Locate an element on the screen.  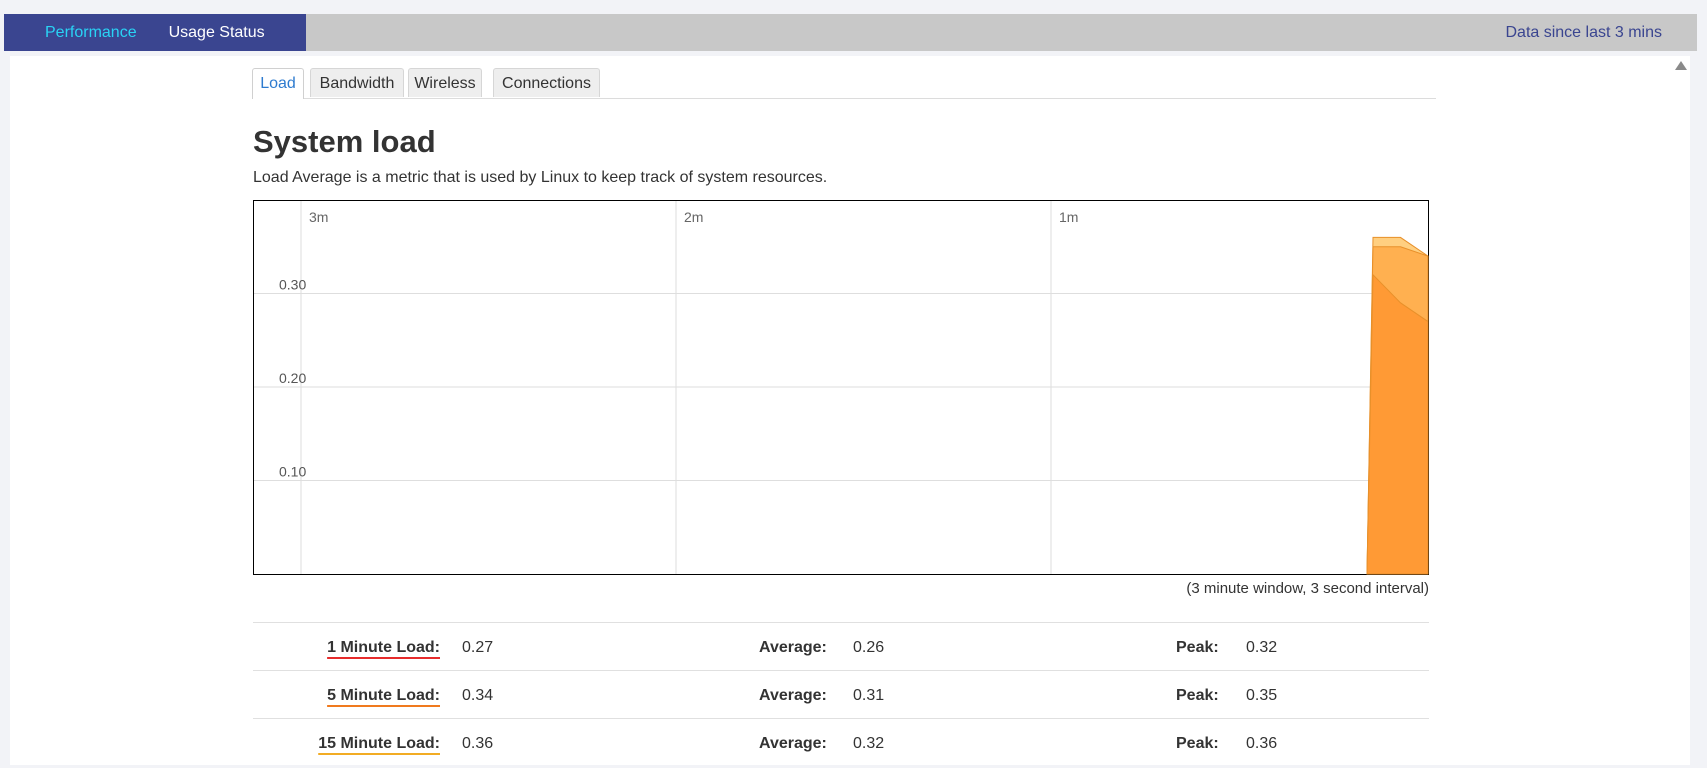
stats-value-15min: 0.36 is located at coordinates (478, 743).